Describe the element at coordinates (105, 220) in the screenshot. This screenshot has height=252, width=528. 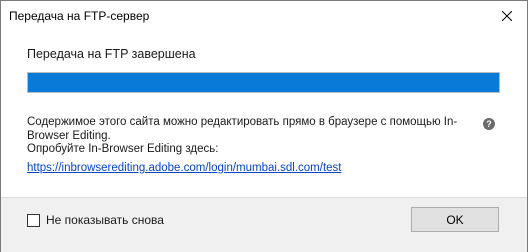
I see `dont-show-again-label: Не показывать снова` at that location.